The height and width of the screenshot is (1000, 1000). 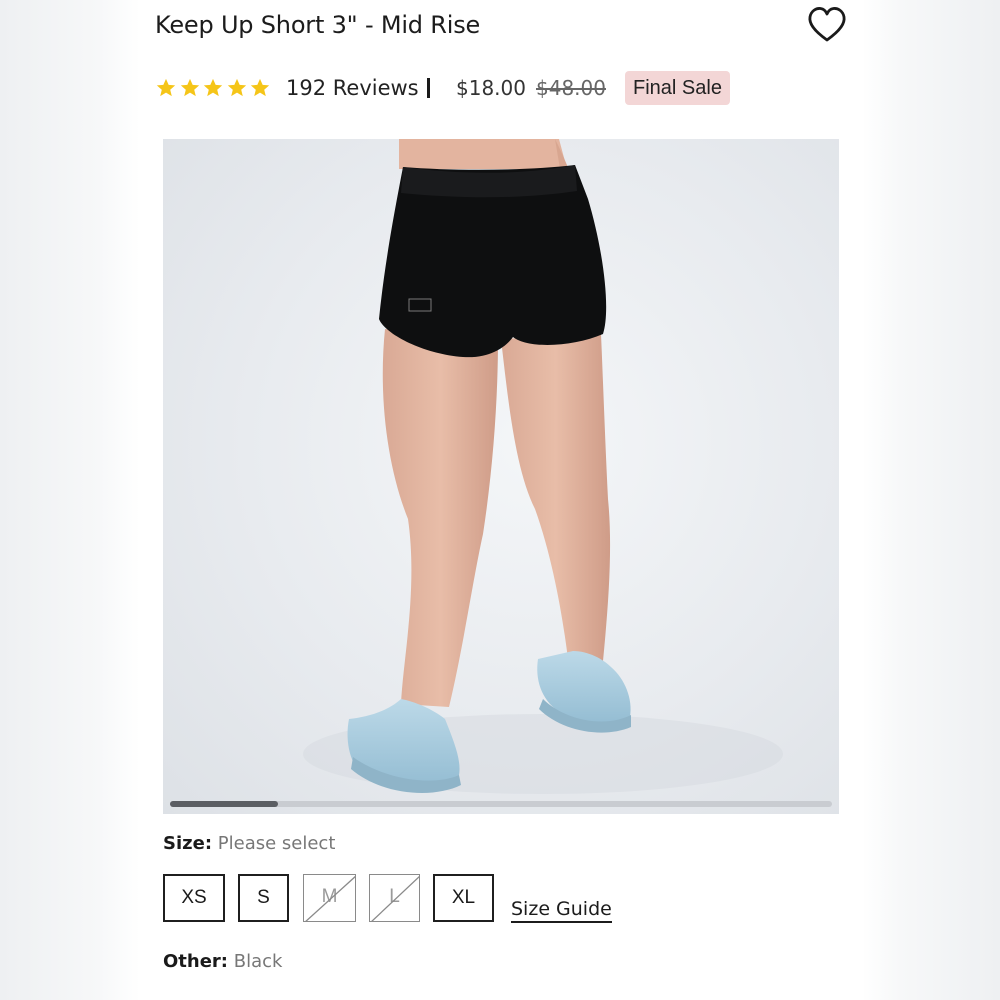 What do you see at coordinates (194, 898) in the screenshot?
I see `size-option-xs: XS` at bounding box center [194, 898].